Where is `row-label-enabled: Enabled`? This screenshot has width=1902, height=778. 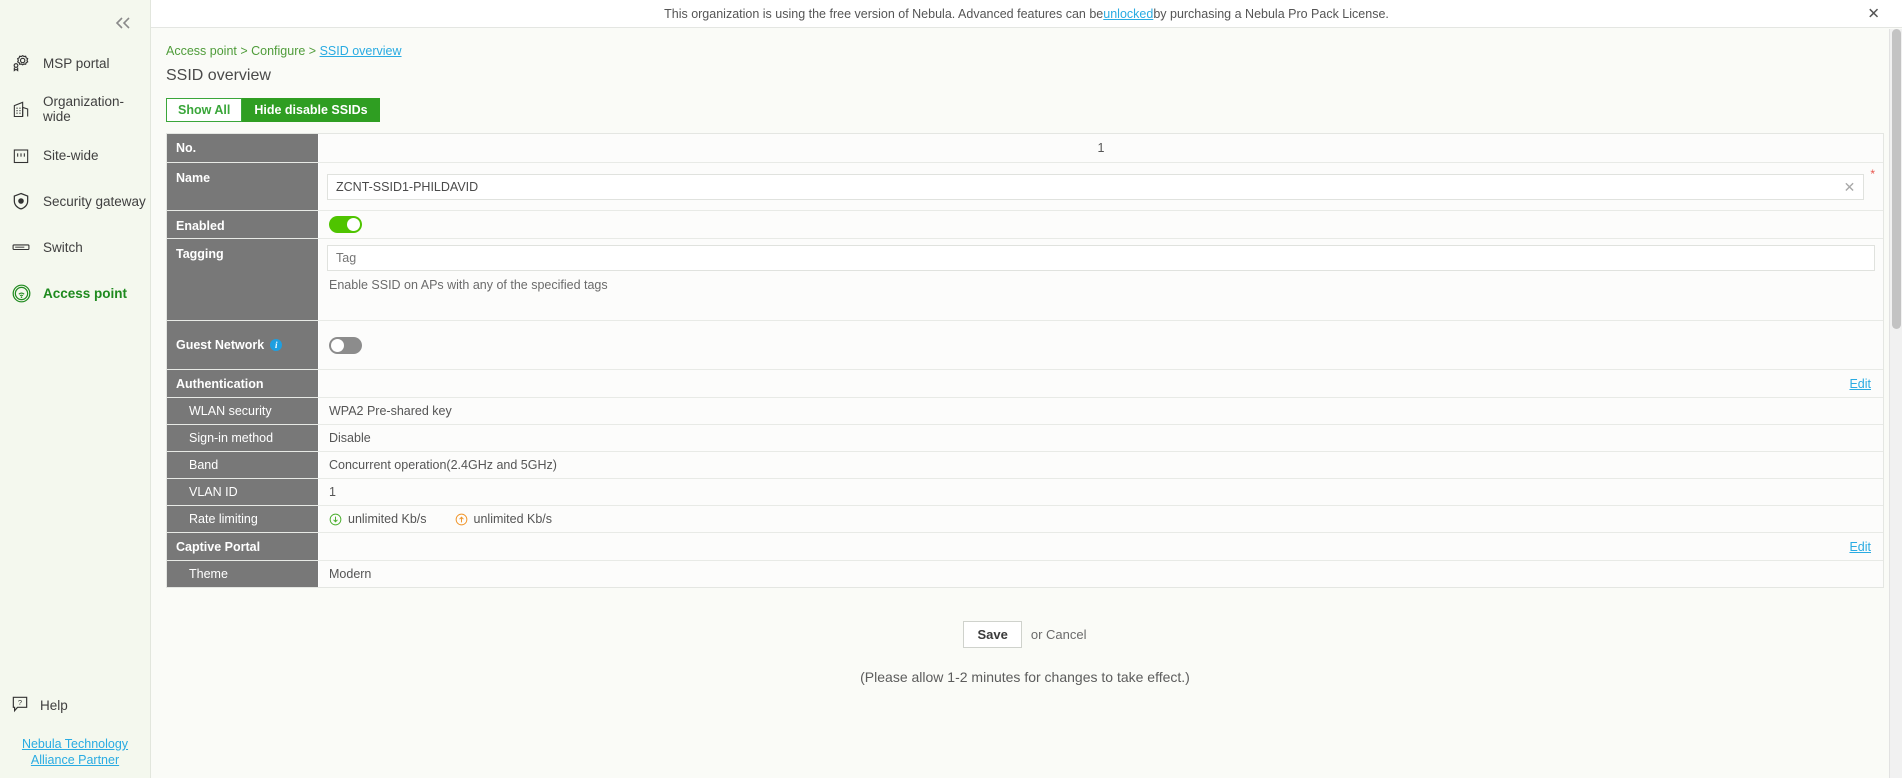 row-label-enabled: Enabled is located at coordinates (243, 224).